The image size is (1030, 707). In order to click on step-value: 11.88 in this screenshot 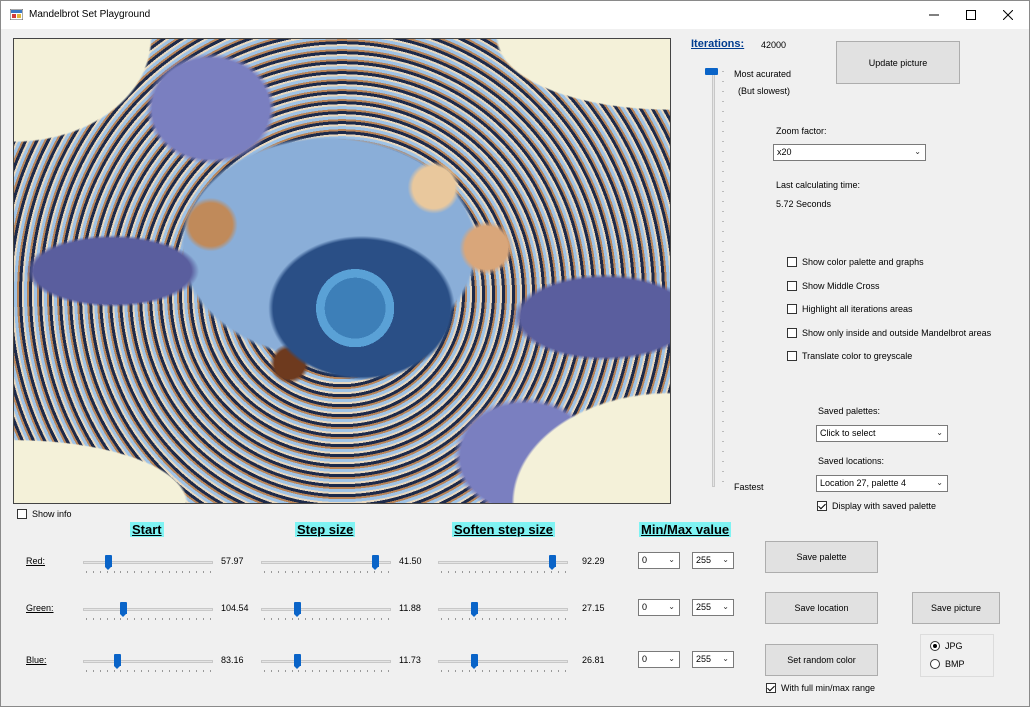, I will do `click(410, 608)`.